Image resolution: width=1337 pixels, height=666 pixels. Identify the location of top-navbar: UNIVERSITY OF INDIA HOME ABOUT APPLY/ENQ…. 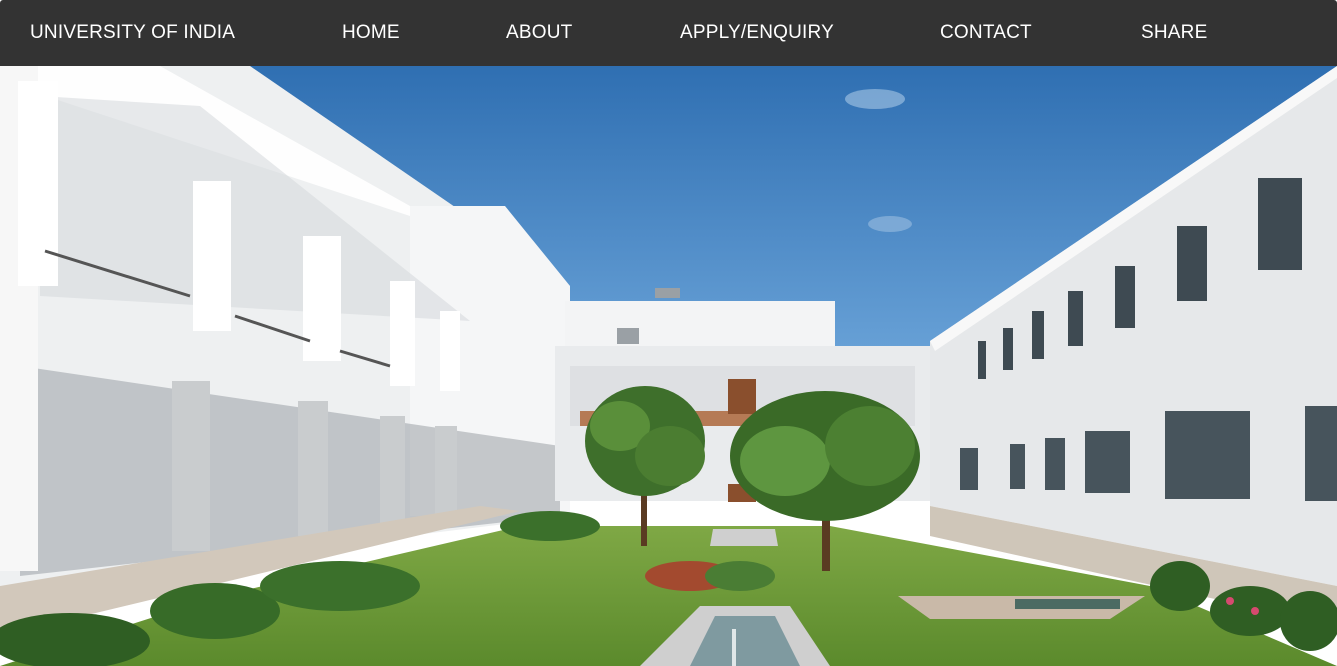
(668, 33).